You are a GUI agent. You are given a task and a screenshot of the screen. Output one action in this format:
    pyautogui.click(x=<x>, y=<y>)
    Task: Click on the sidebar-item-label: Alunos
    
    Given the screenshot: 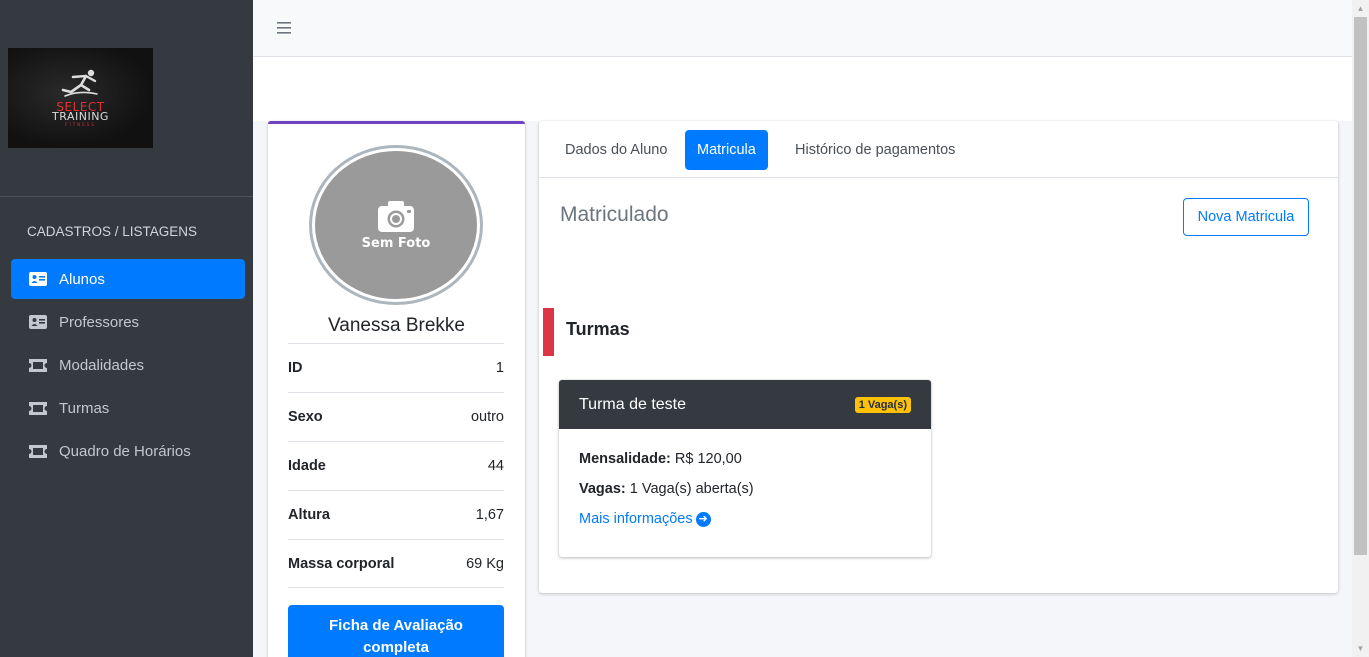 What is the action you would take?
    pyautogui.click(x=82, y=279)
    